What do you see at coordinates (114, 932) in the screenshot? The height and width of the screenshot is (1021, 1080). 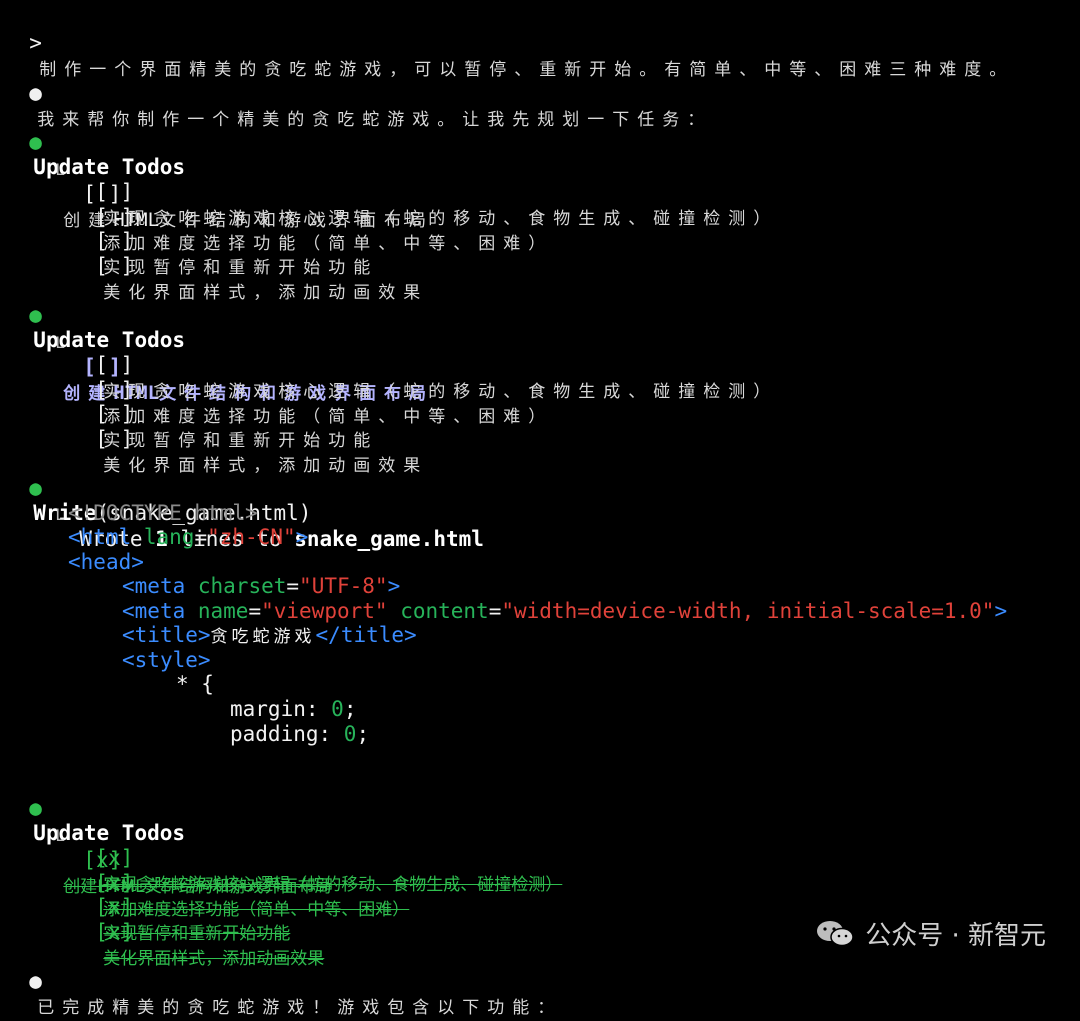 I see `checkbox-checked: [x]` at bounding box center [114, 932].